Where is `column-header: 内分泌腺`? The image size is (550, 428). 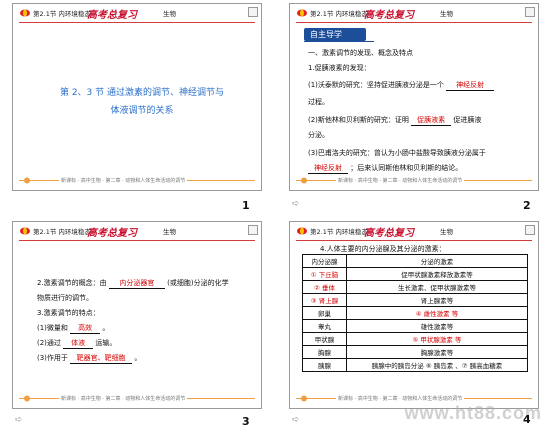 column-header: 内分泌腺 is located at coordinates (324, 261).